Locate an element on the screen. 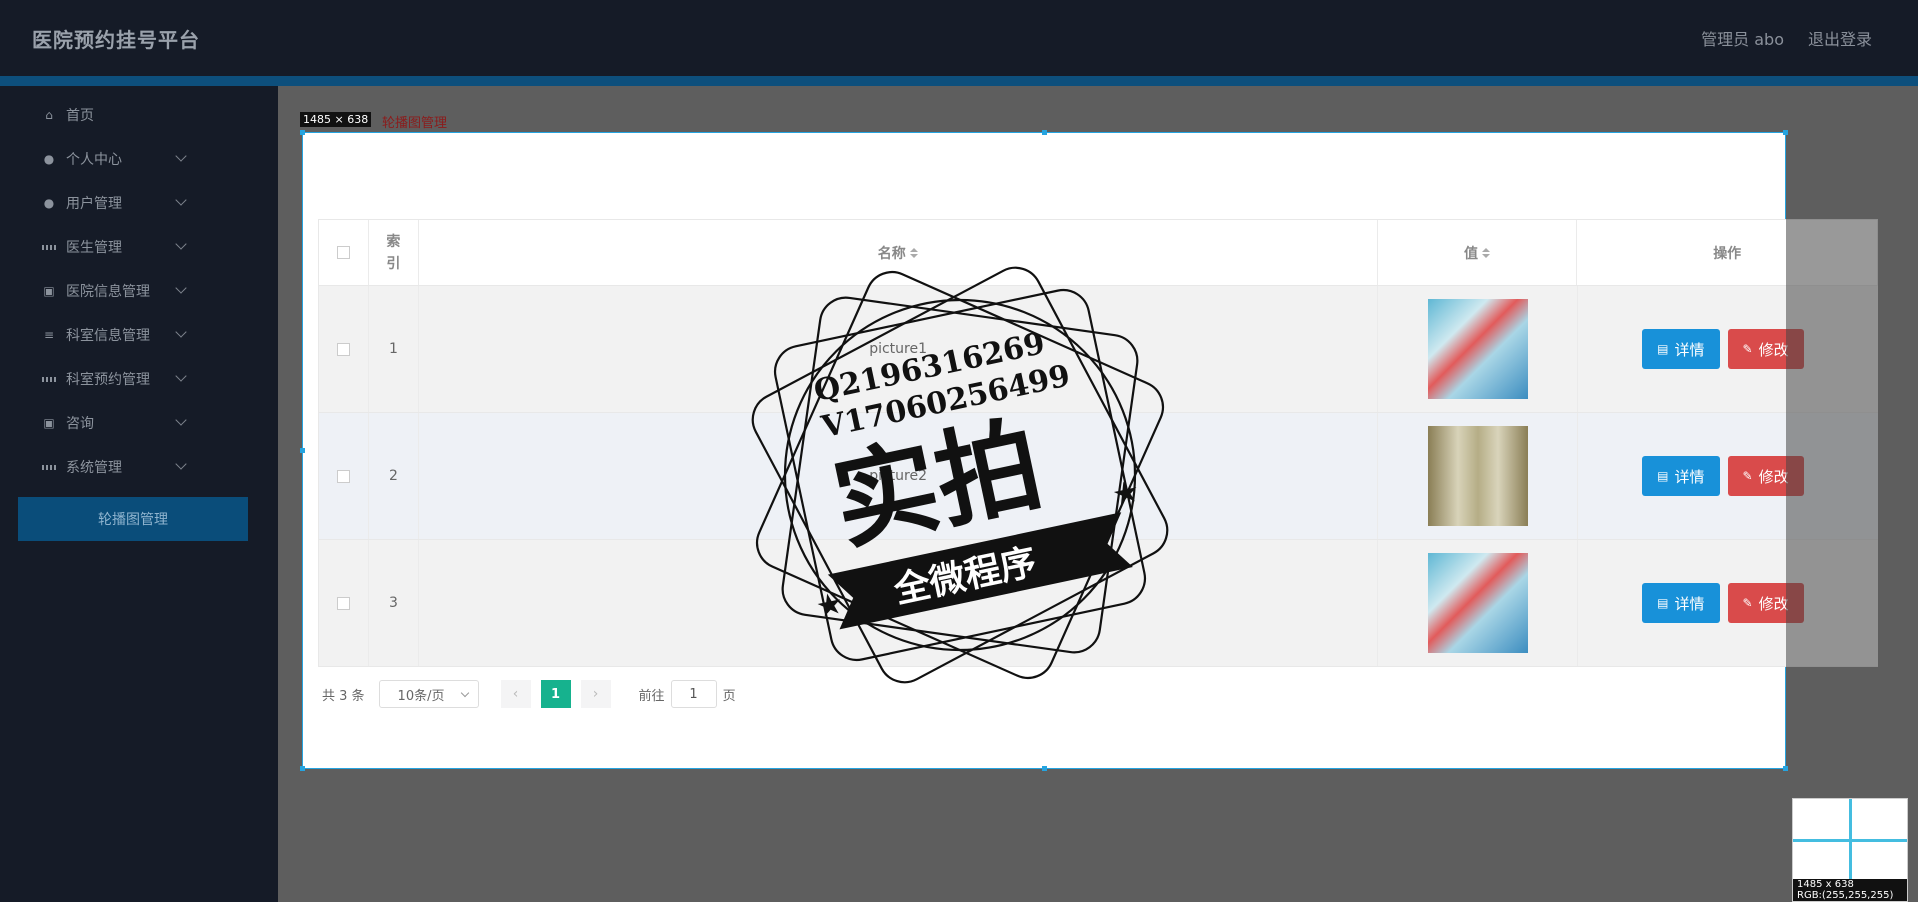 The image size is (1918, 902). select-all-checkbox is located at coordinates (343, 252).